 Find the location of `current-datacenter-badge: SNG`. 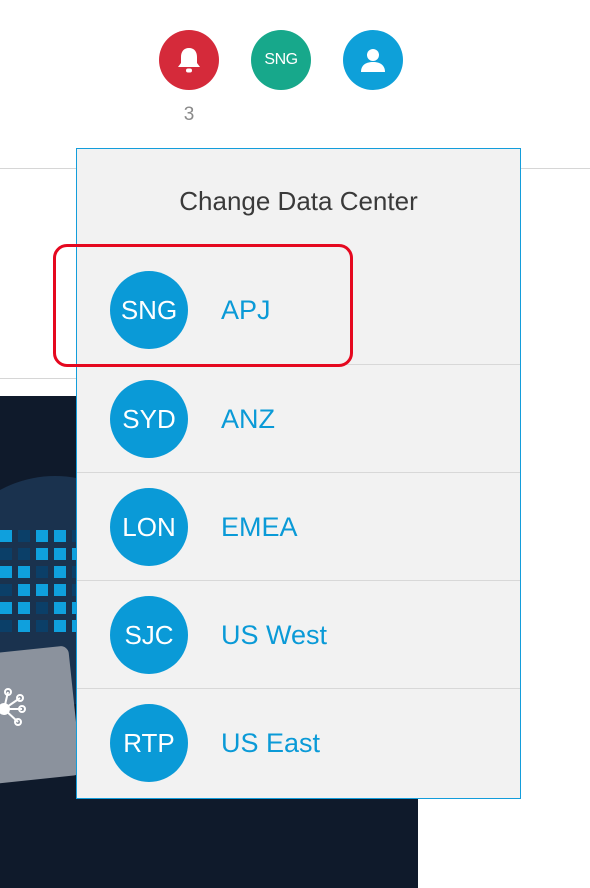

current-datacenter-badge: SNG is located at coordinates (281, 60).